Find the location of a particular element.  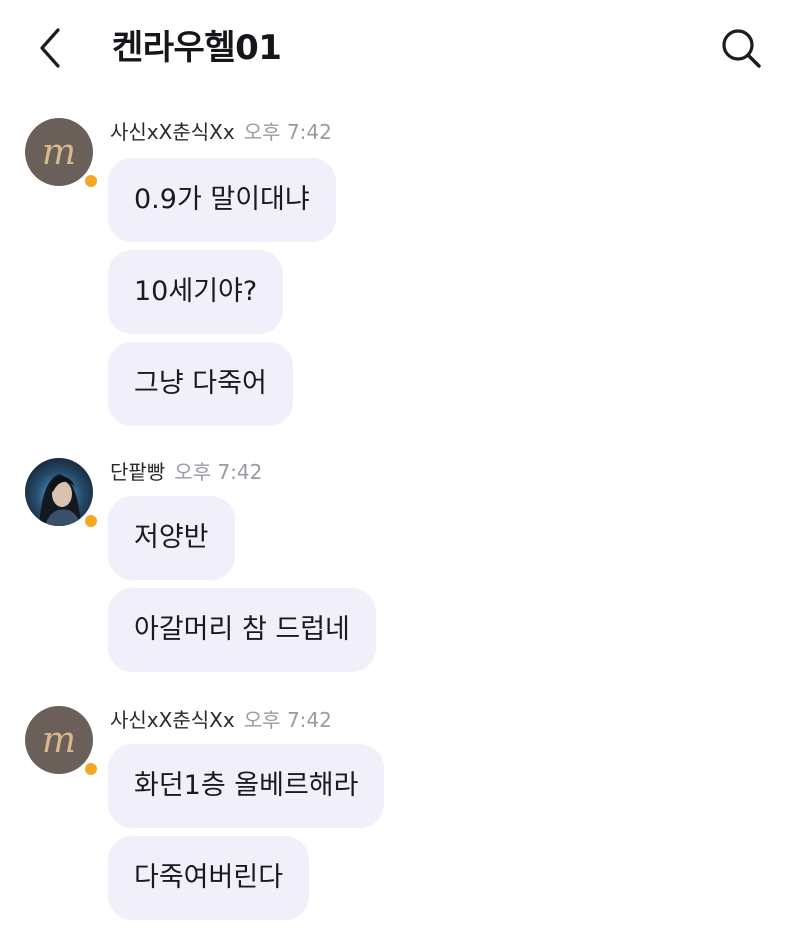

message-bubble: 0.9가 말이대냐 is located at coordinates (222, 200).